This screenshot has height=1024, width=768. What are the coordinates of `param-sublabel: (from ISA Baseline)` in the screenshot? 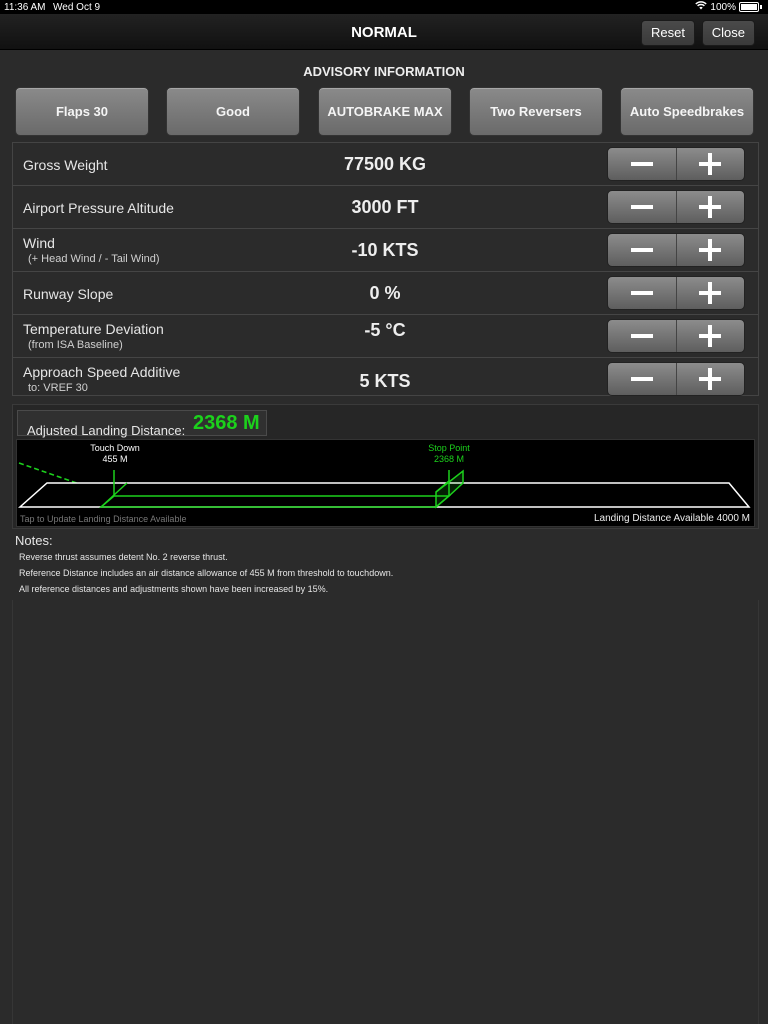 It's located at (75, 345).